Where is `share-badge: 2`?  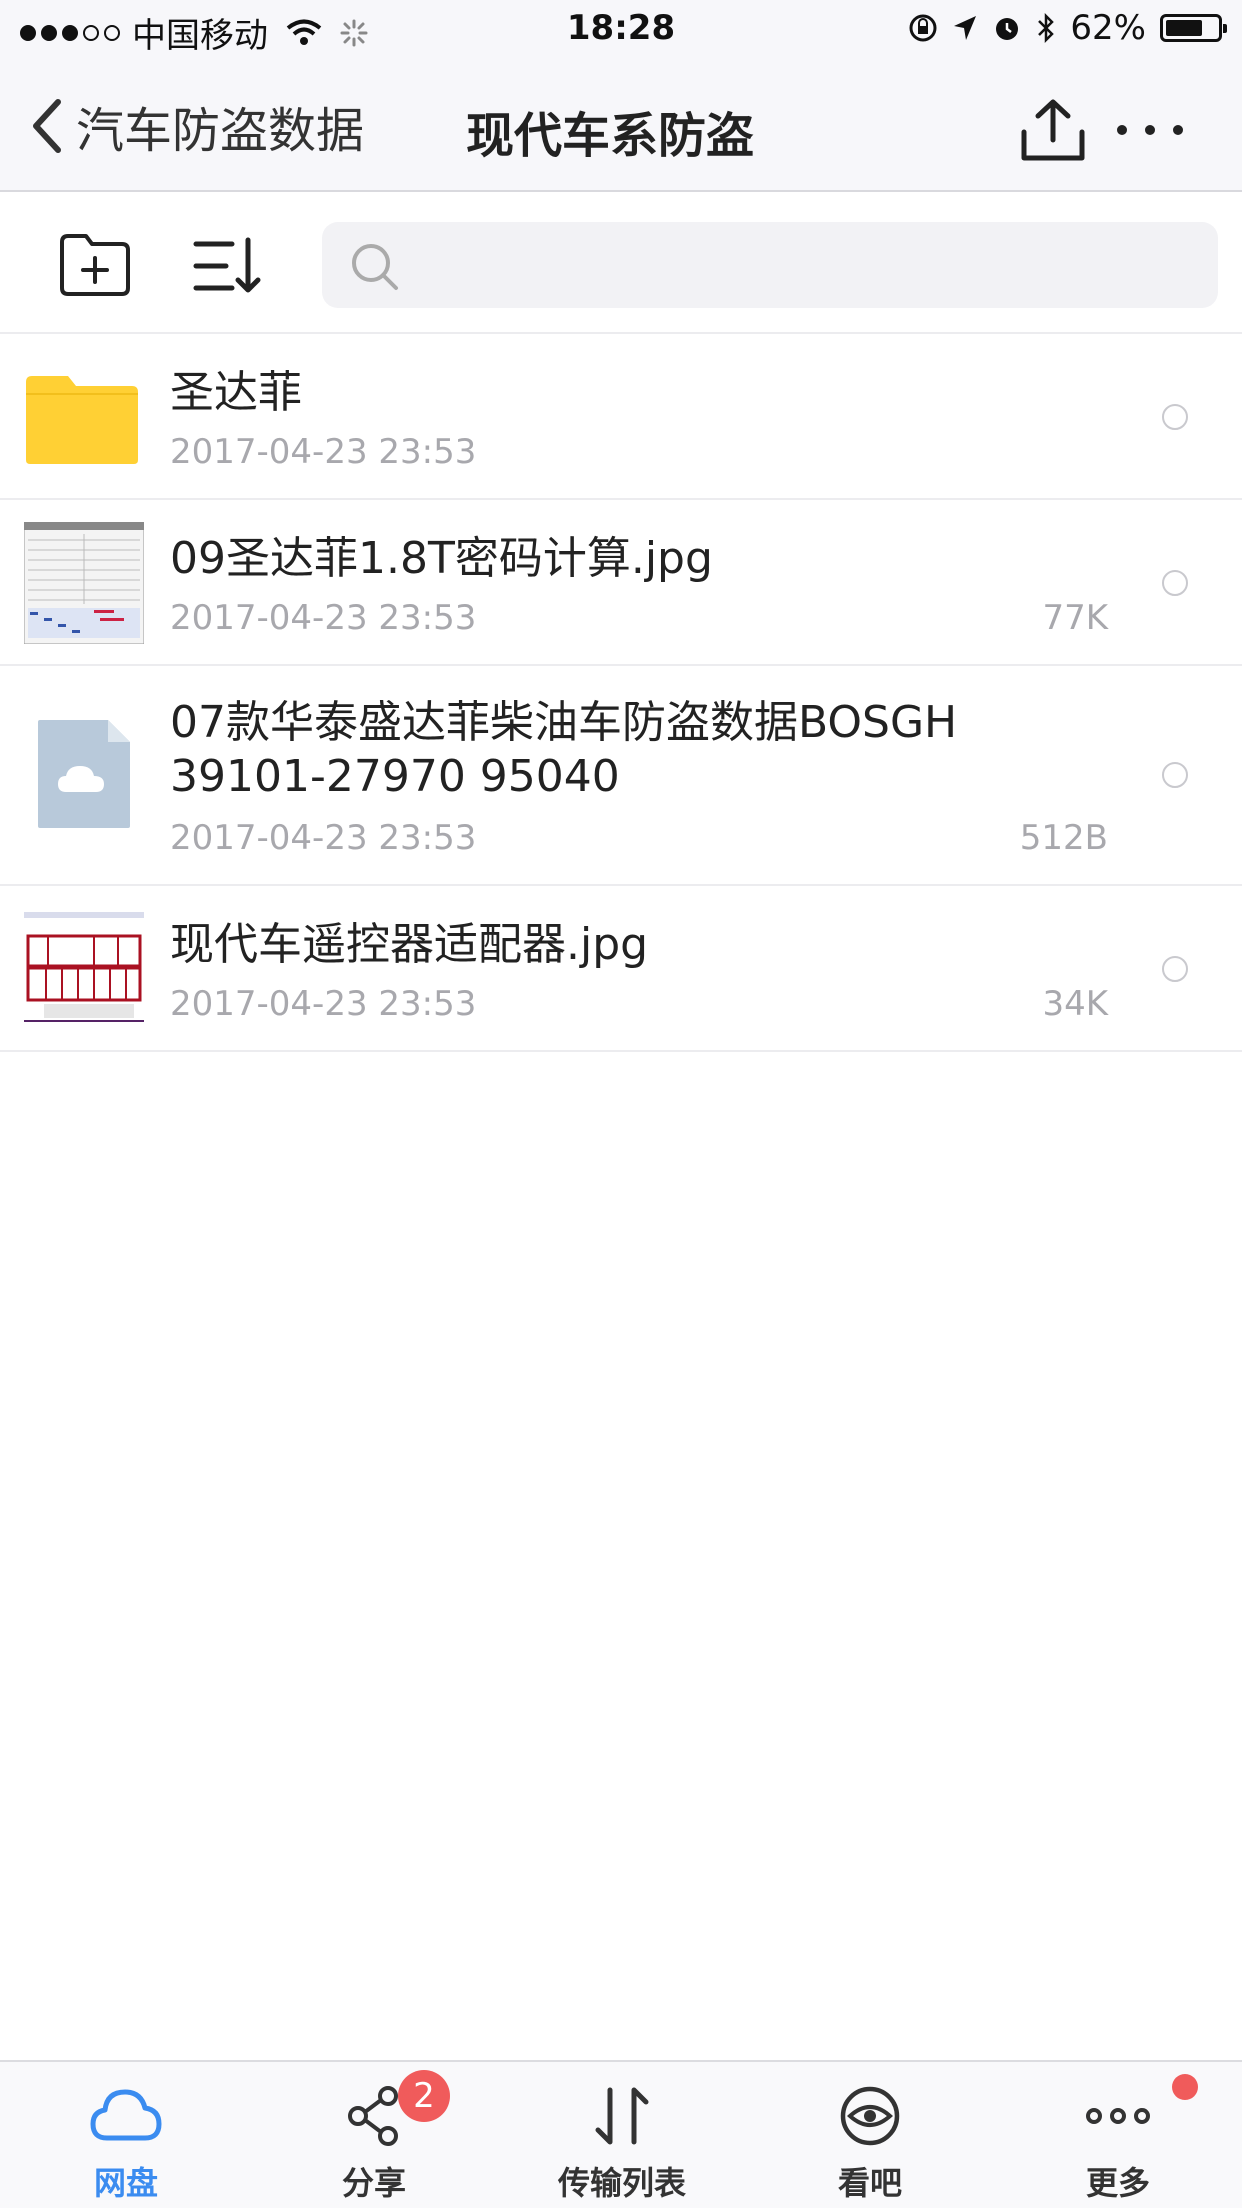
share-badge: 2 is located at coordinates (424, 2096).